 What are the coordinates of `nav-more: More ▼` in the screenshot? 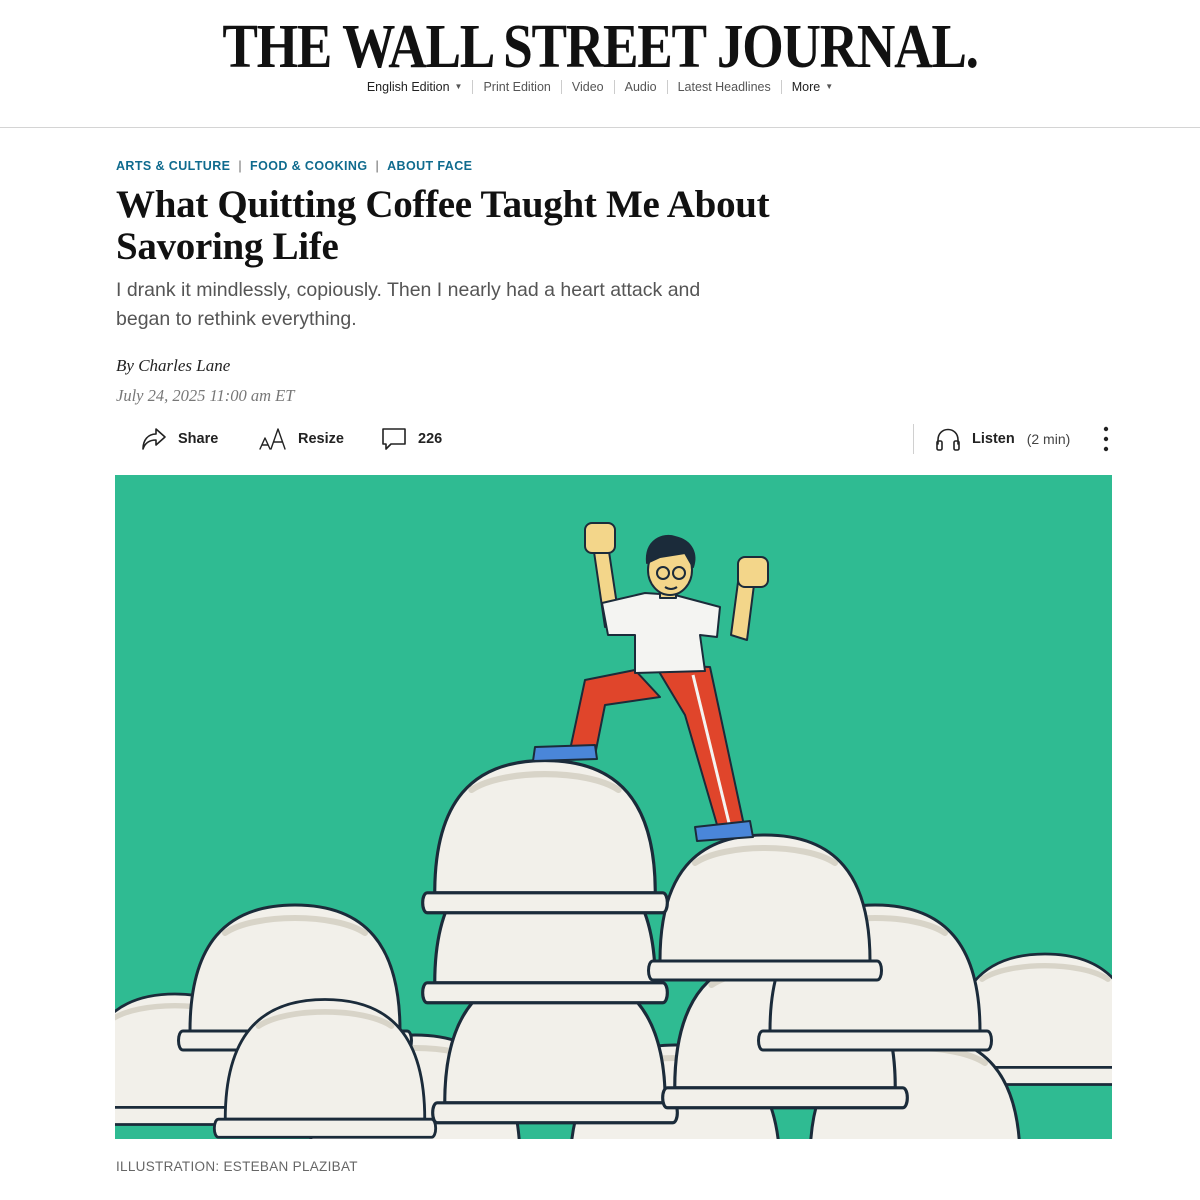 It's located at (811, 87).